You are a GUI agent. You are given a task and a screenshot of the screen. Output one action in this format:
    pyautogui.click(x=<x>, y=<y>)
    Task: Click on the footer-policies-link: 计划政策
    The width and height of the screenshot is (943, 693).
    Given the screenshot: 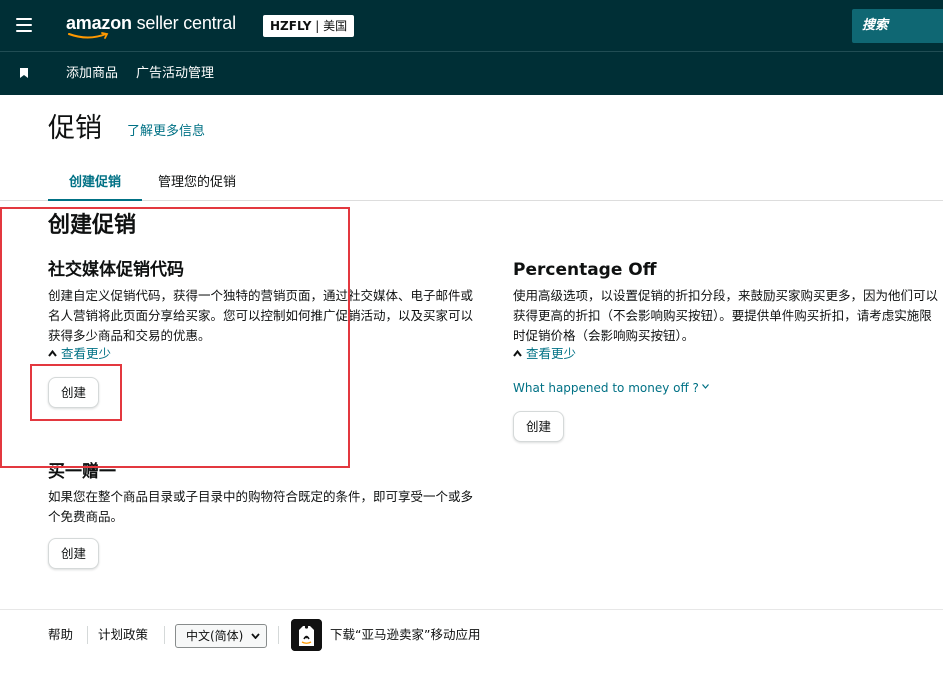 What is the action you would take?
    pyautogui.click(x=123, y=635)
    